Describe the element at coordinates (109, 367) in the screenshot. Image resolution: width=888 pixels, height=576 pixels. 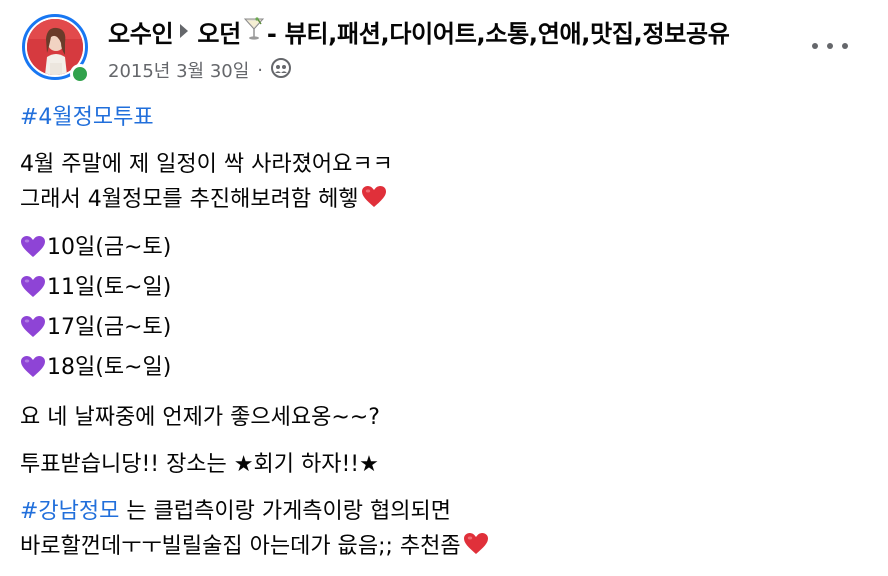
I see `date-option-text: 18일(토~일)` at that location.